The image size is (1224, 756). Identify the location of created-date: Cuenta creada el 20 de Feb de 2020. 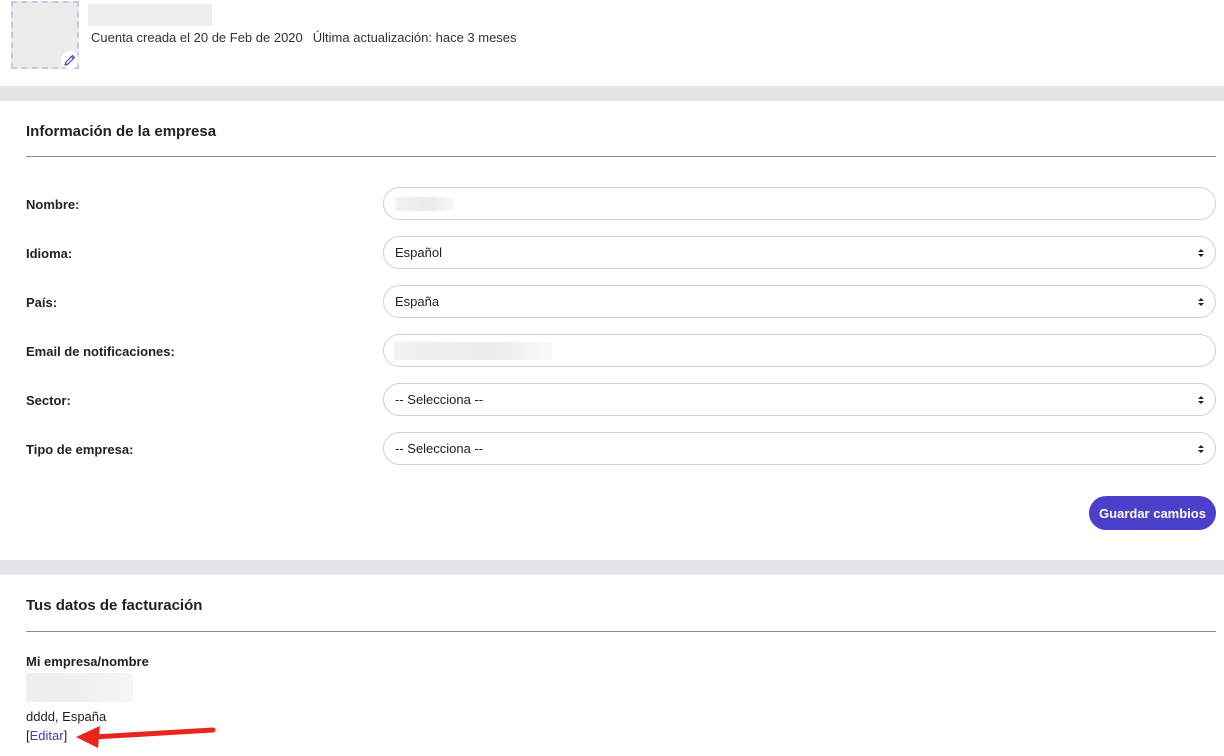
(197, 37).